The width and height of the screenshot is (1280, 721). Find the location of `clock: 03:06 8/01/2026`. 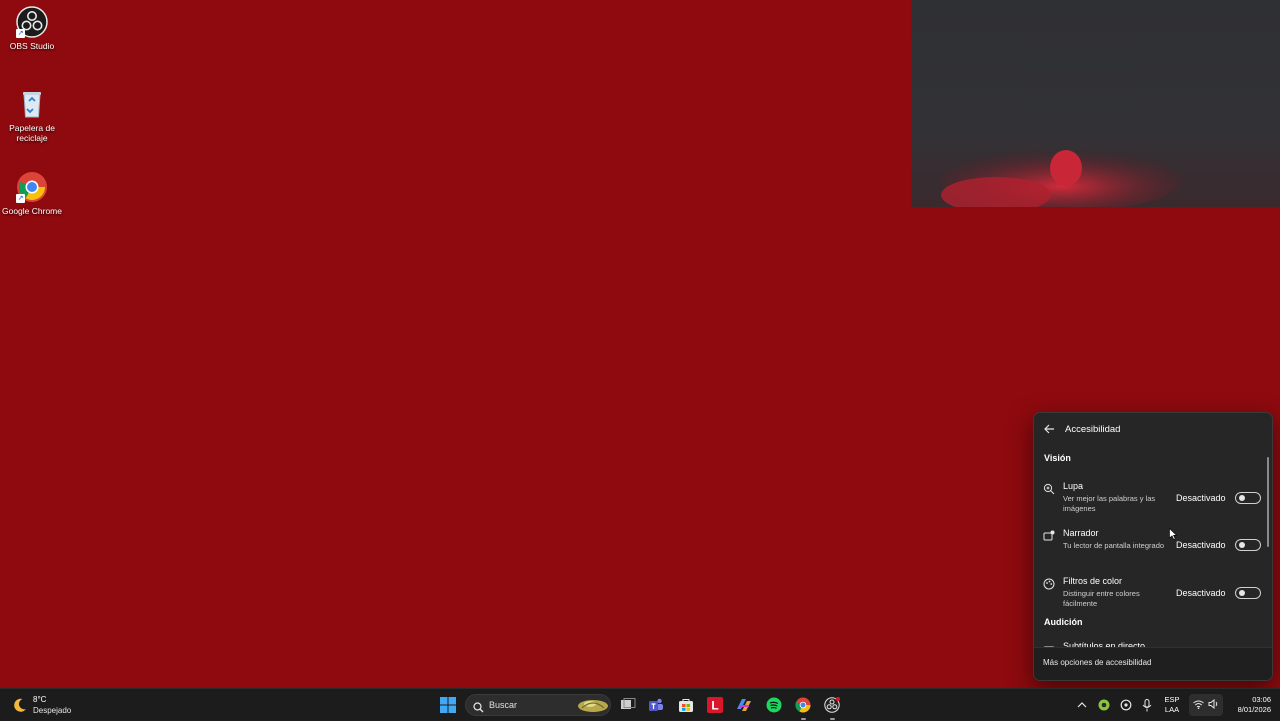

clock: 03:06 8/01/2026 is located at coordinates (1249, 705).